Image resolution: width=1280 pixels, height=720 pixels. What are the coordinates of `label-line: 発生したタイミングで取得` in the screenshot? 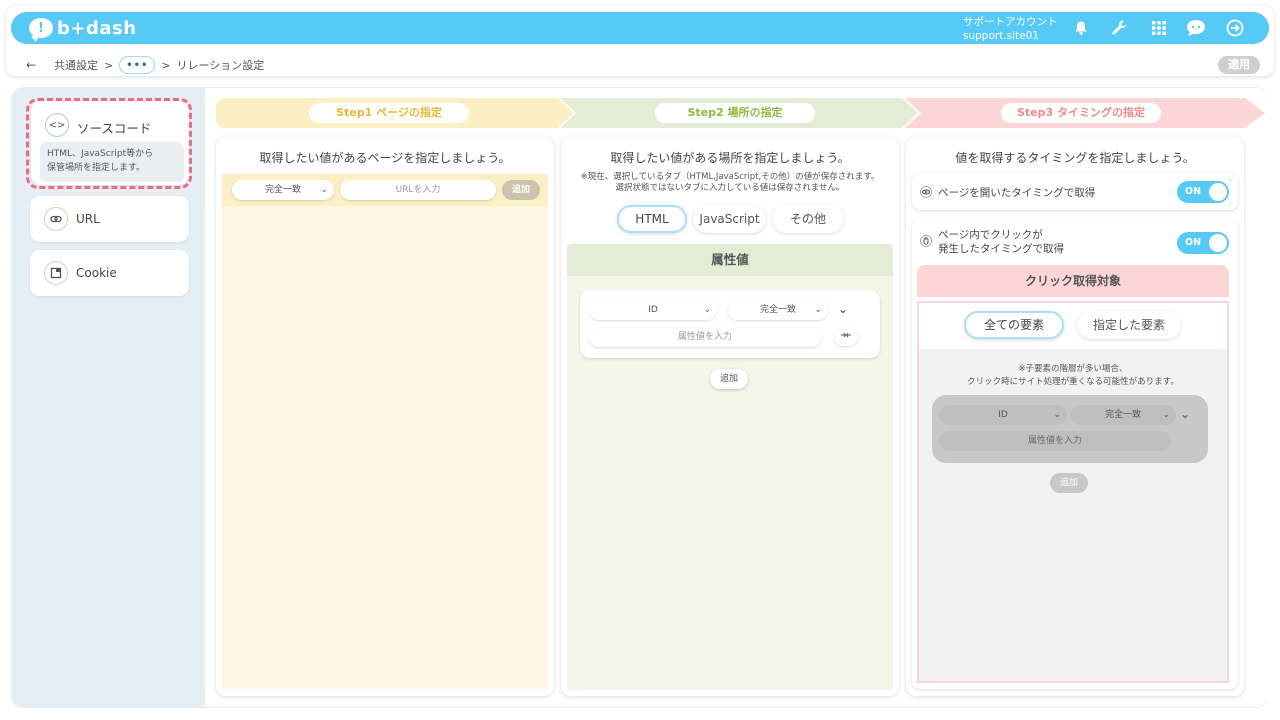 It's located at (1001, 249).